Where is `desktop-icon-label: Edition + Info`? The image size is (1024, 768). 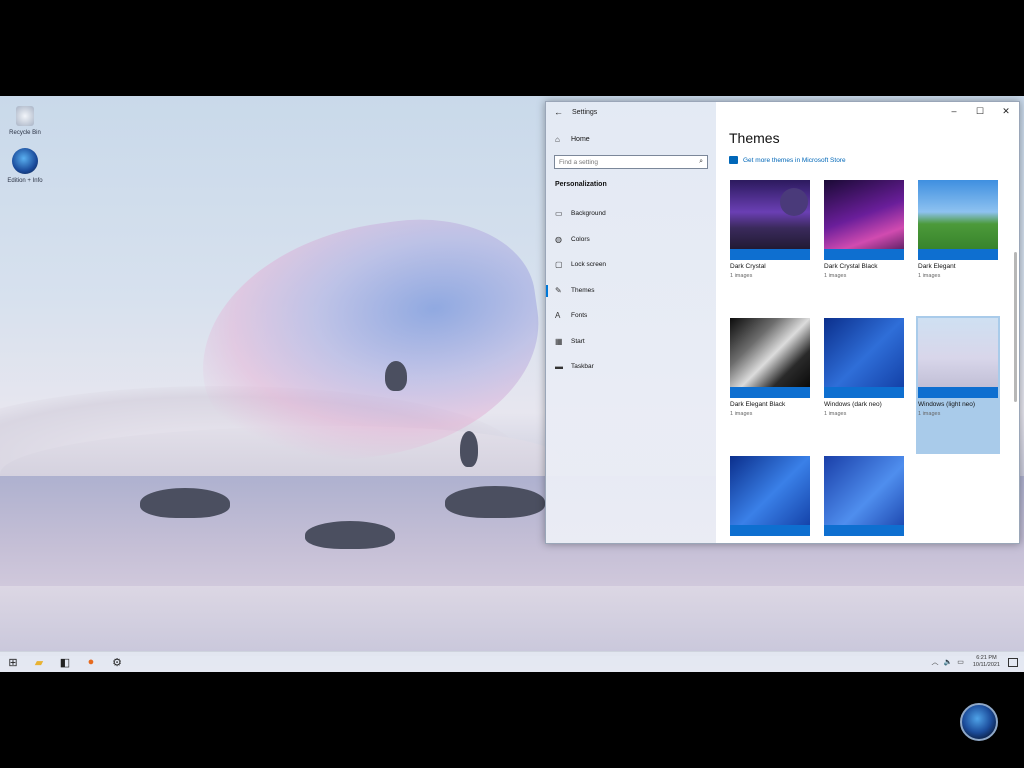 desktop-icon-label: Edition + Info is located at coordinates (25, 181).